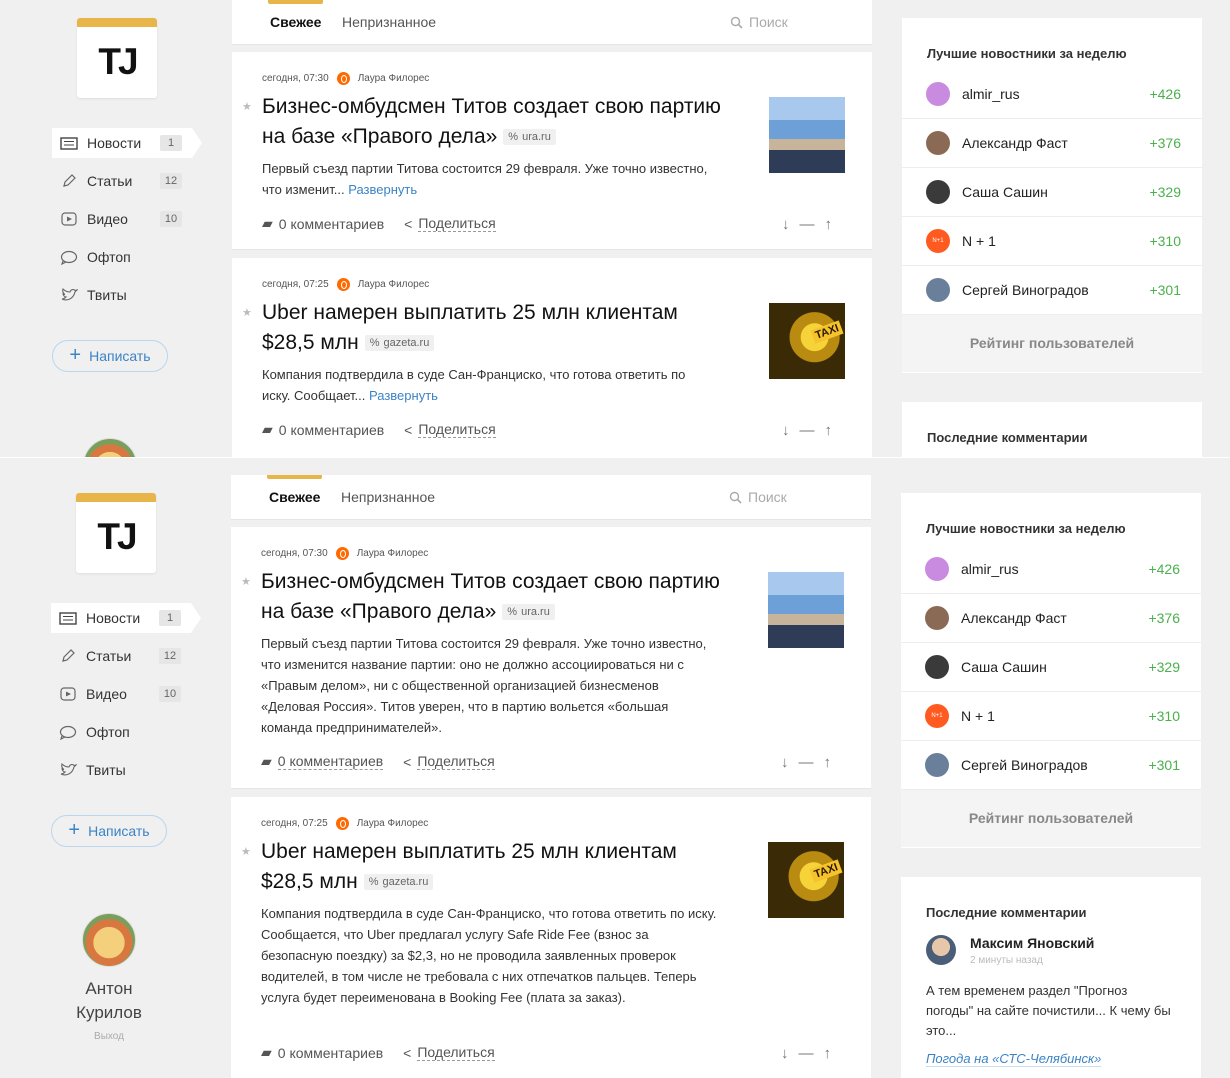 Image resolution: width=1230 pixels, height=1078 pixels. What do you see at coordinates (107, 295) in the screenshot?
I see `sidebar-item-label: Твиты` at bounding box center [107, 295].